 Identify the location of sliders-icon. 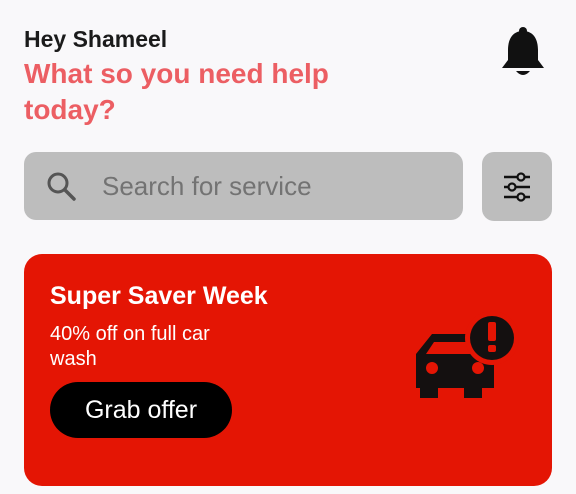
(517, 186).